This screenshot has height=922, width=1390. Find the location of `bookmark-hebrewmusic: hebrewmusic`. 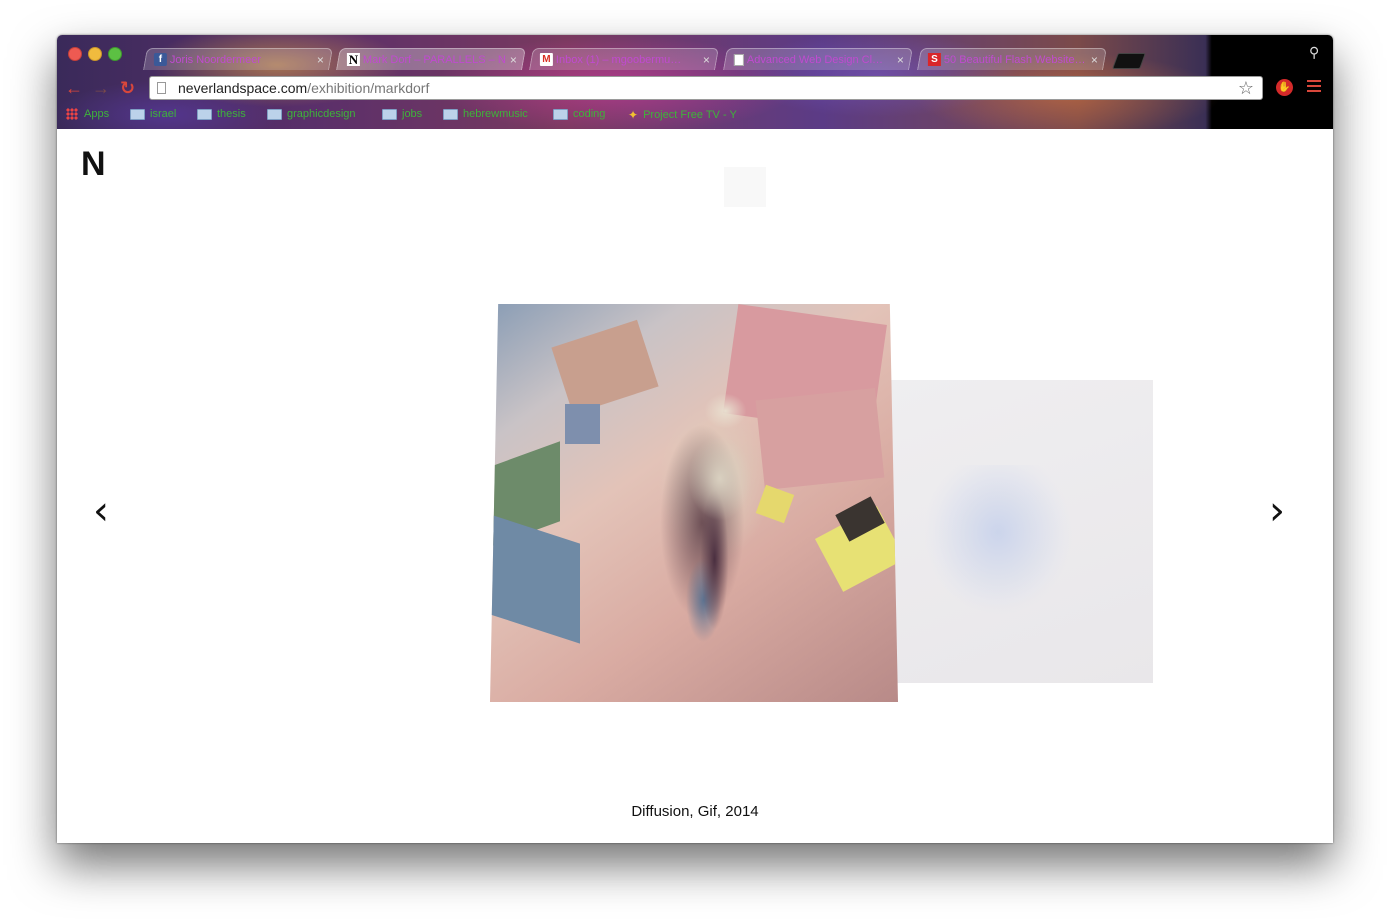

bookmark-hebrewmusic: hebrewmusic is located at coordinates (485, 114).